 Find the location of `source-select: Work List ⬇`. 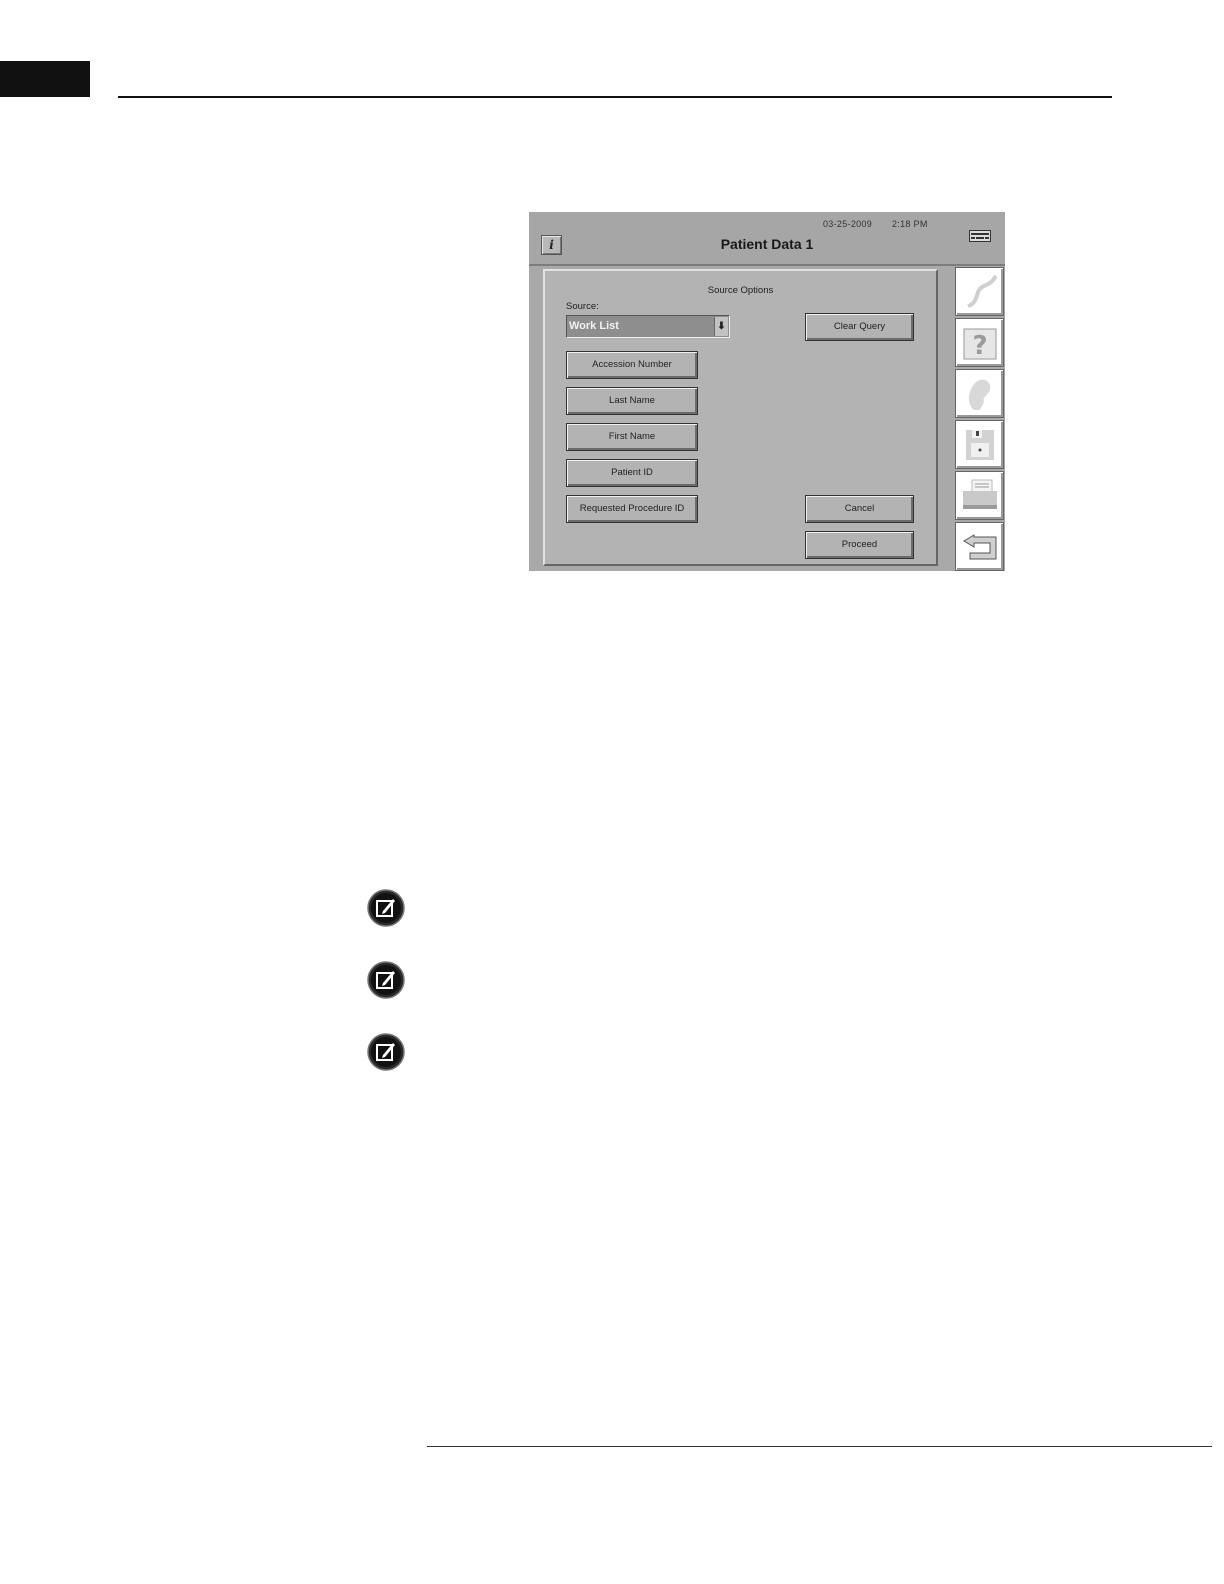

source-select: Work List ⬇ is located at coordinates (648, 326).